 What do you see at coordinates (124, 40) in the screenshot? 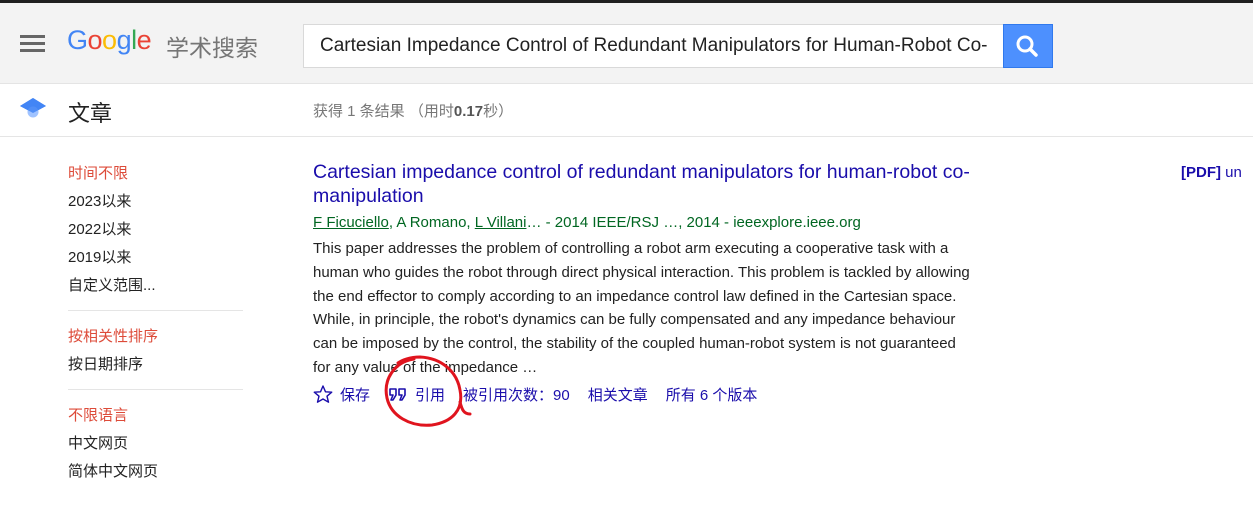
I see `logo-letter: g` at bounding box center [124, 40].